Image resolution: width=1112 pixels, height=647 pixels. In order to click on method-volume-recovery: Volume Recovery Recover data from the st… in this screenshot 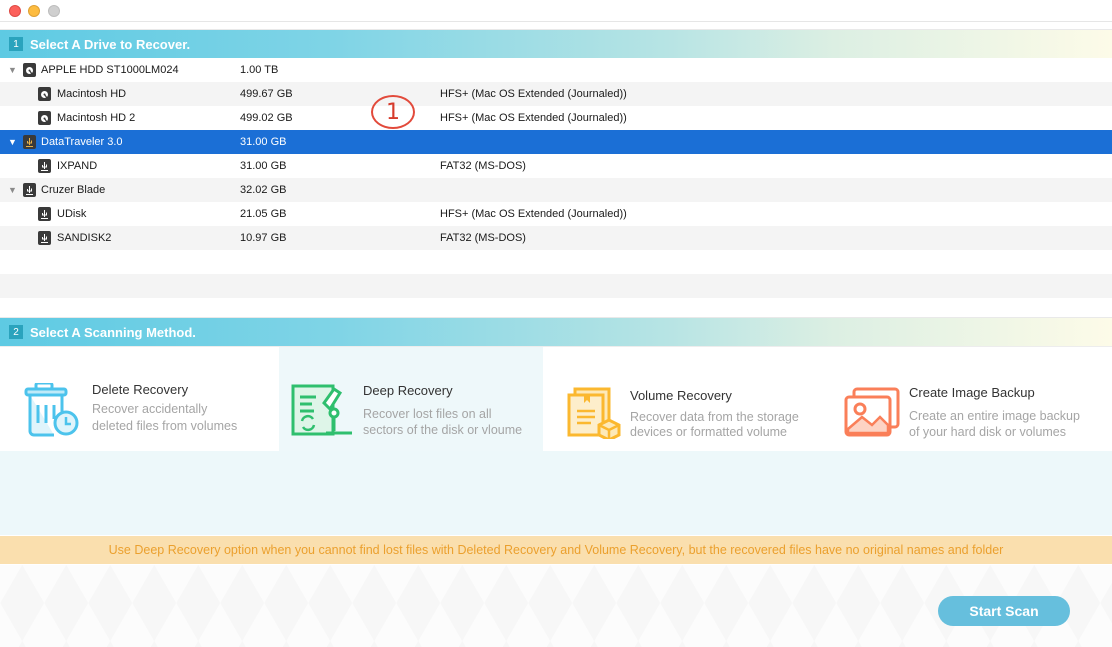, I will do `click(685, 399)`.